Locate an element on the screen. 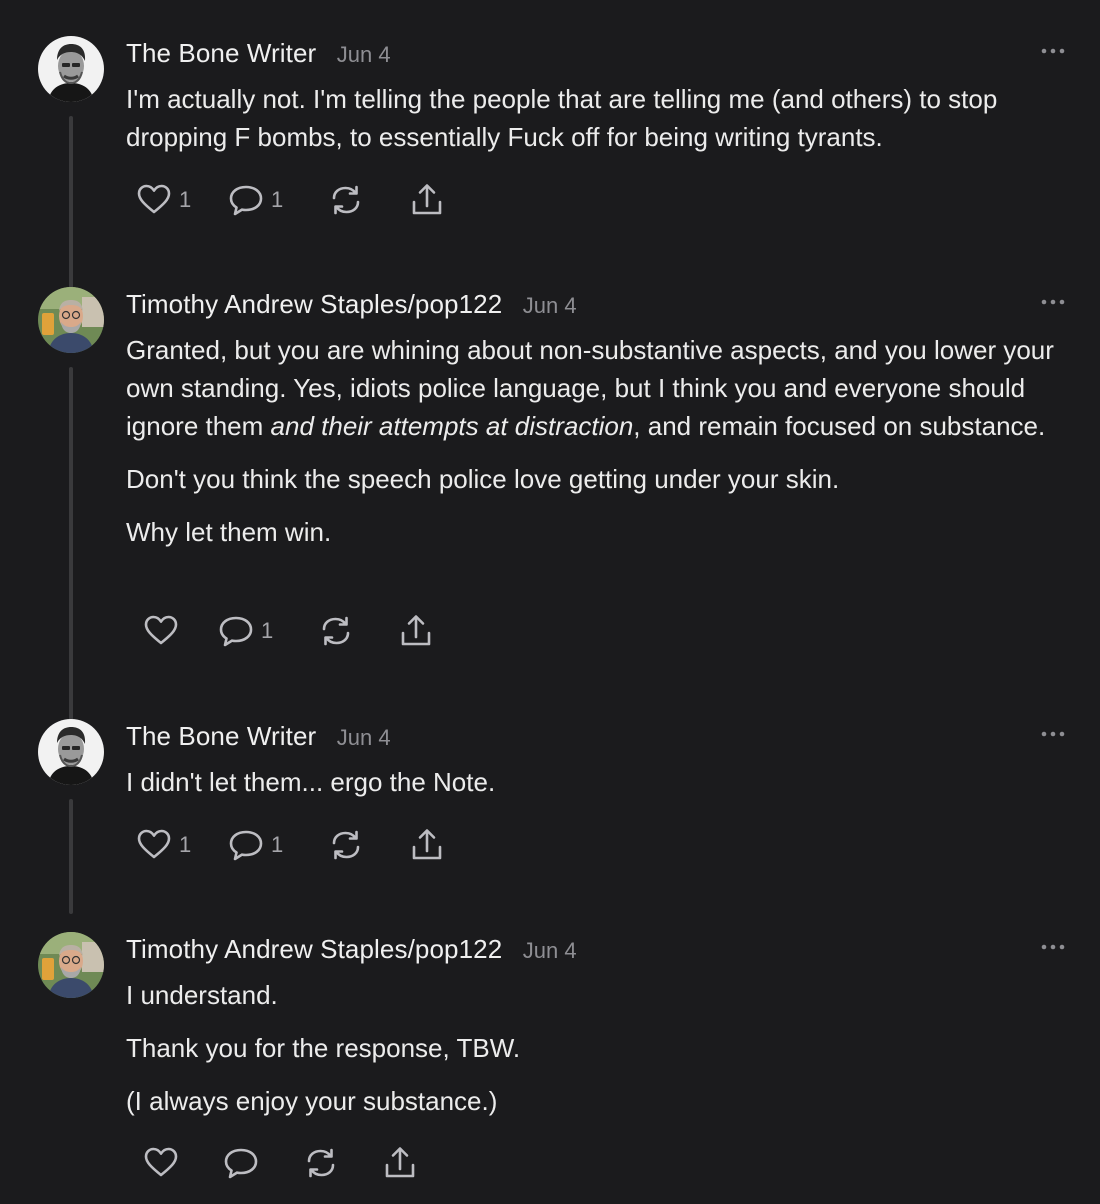  reply-button is located at coordinates (241, 1163).